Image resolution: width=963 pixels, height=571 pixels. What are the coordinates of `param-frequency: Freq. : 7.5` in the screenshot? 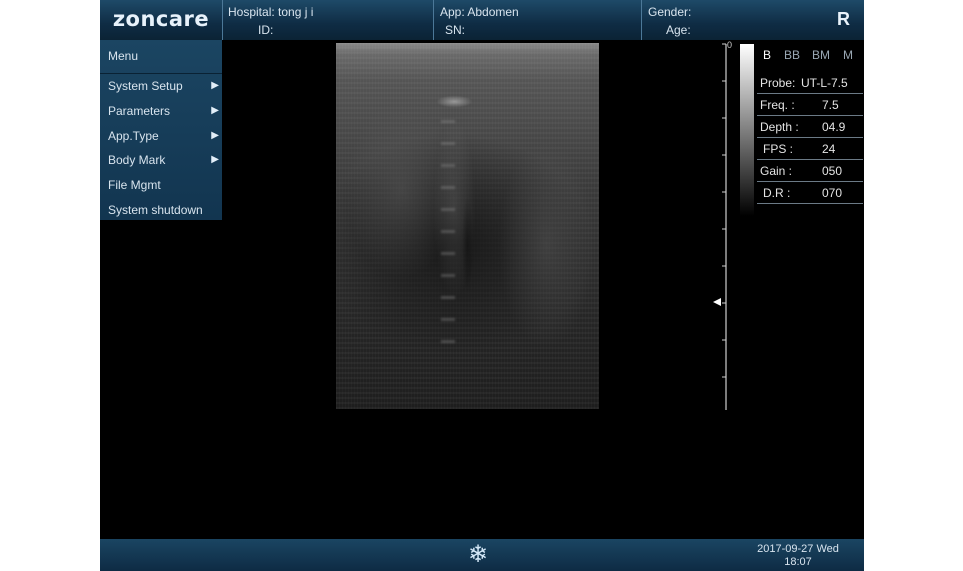 It's located at (810, 105).